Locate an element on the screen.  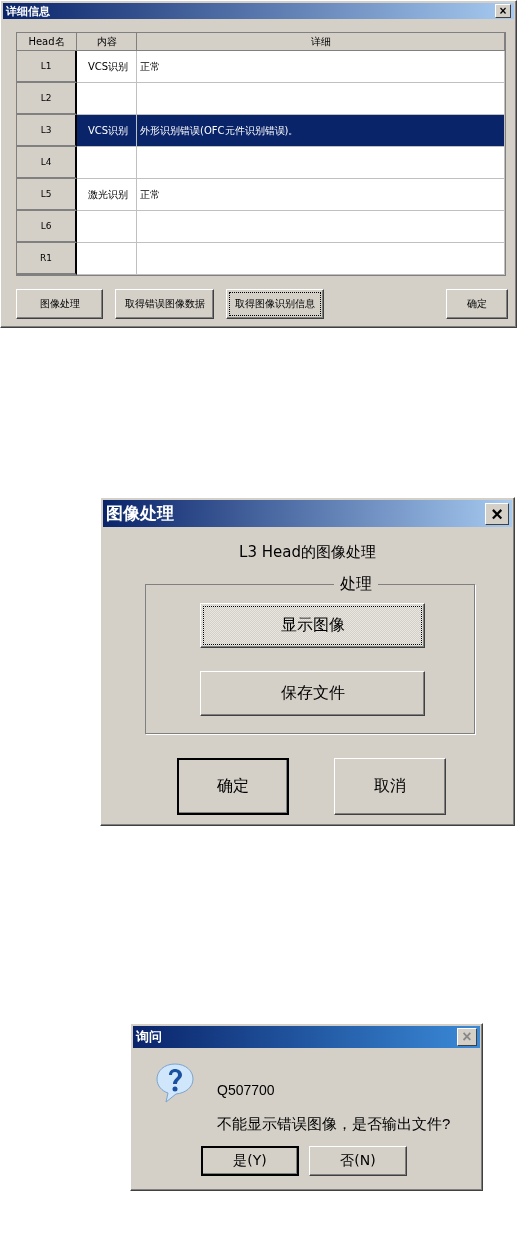
table-cell: 外形识别错误(OFC元件识别错误)。 is located at coordinates (321, 131).